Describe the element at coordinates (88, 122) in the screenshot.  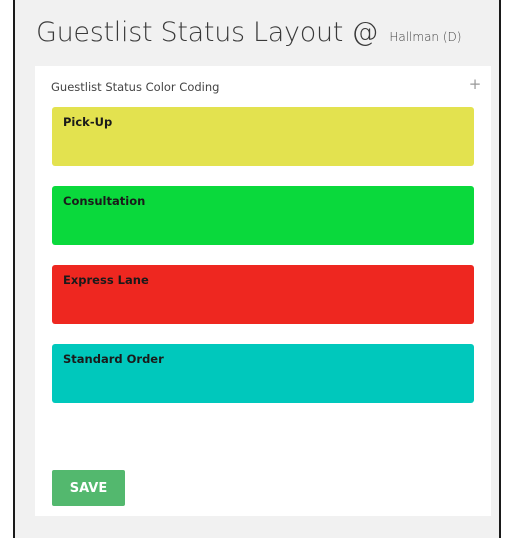
I see `status-label: Pick-Up` at that location.